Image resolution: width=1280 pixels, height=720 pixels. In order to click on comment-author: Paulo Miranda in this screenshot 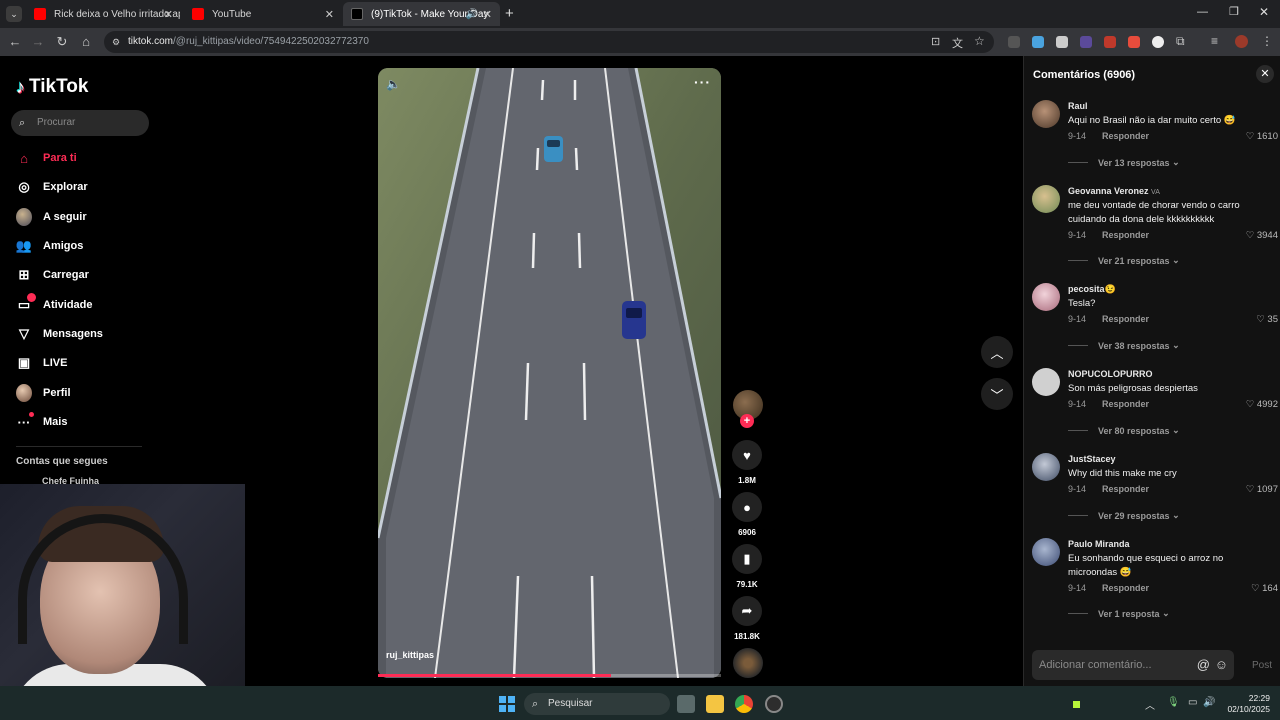, I will do `click(1099, 544)`.